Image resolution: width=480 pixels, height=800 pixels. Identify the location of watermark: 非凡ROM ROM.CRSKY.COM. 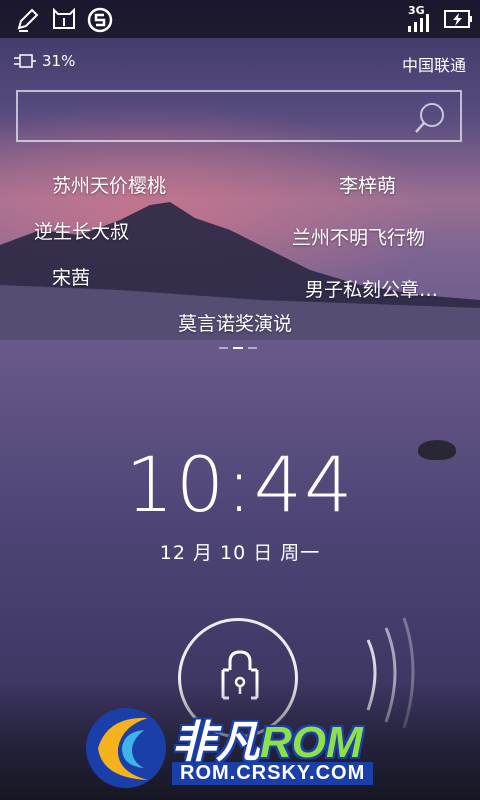
(243, 748).